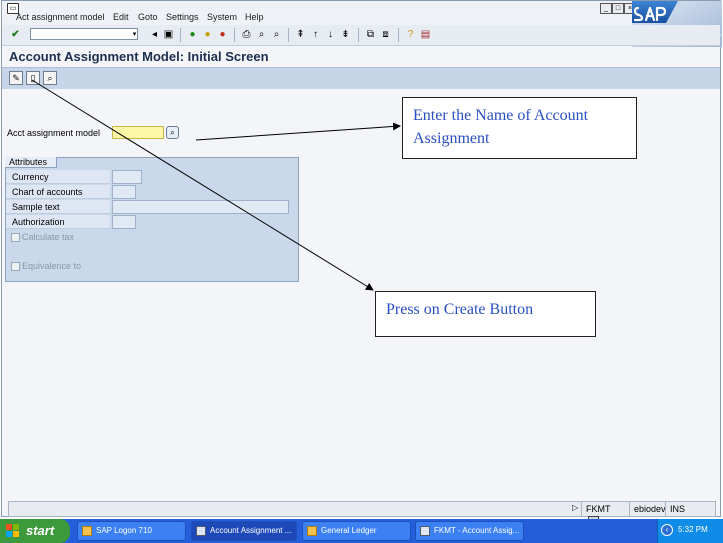  Describe the element at coordinates (131, 531) in the screenshot. I see `taskbar-sap-logon: SAP Logon 710` at that location.